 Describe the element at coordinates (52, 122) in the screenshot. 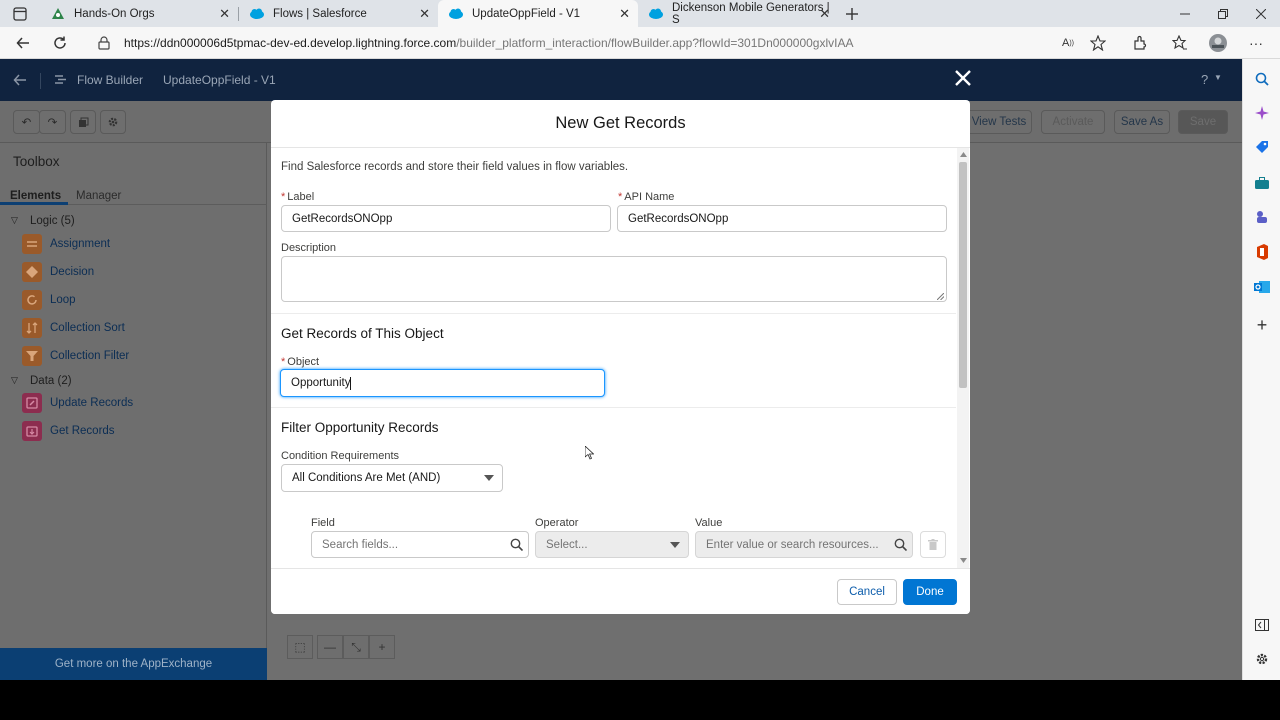

I see `redo-button: ↷` at that location.